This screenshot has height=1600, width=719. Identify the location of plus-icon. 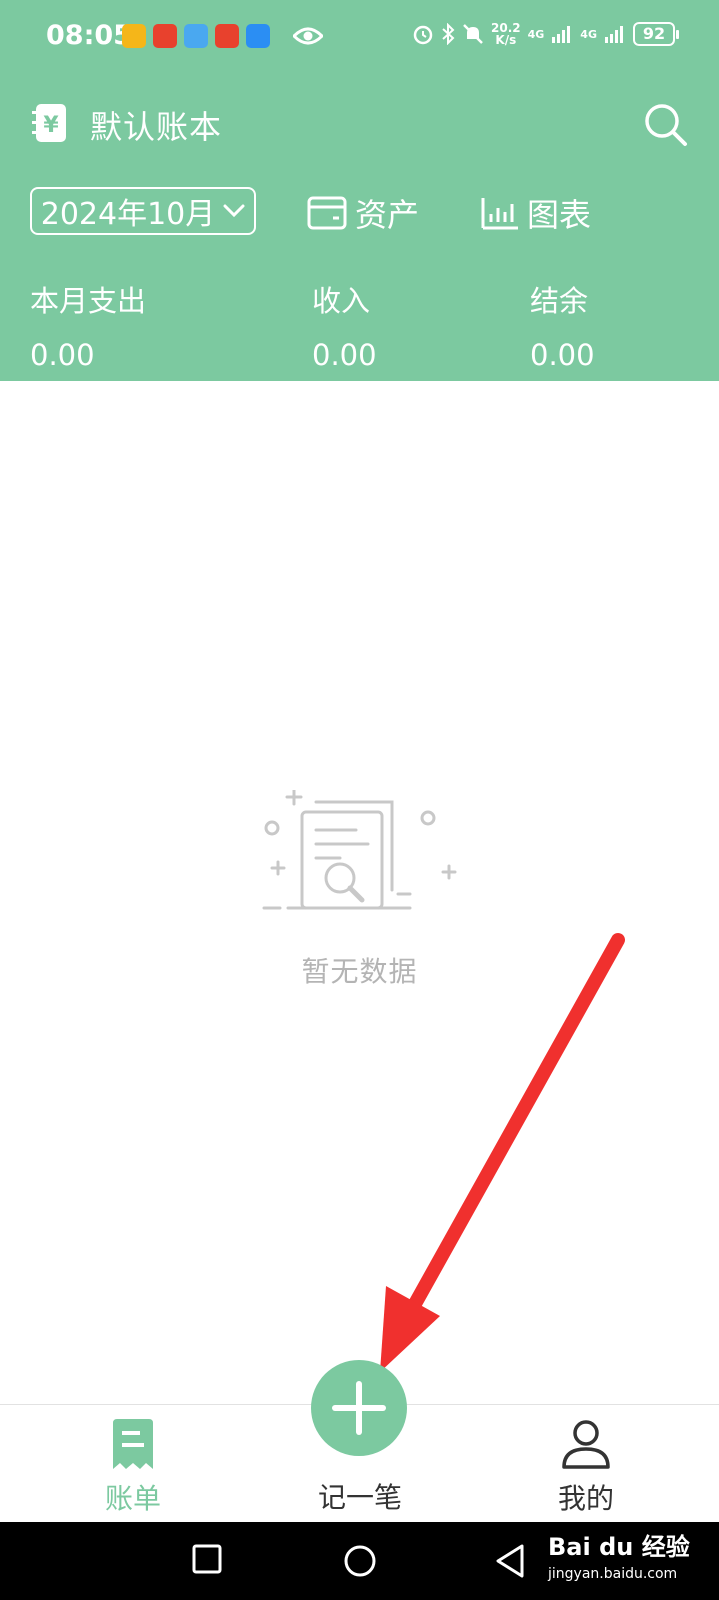
(359, 1408).